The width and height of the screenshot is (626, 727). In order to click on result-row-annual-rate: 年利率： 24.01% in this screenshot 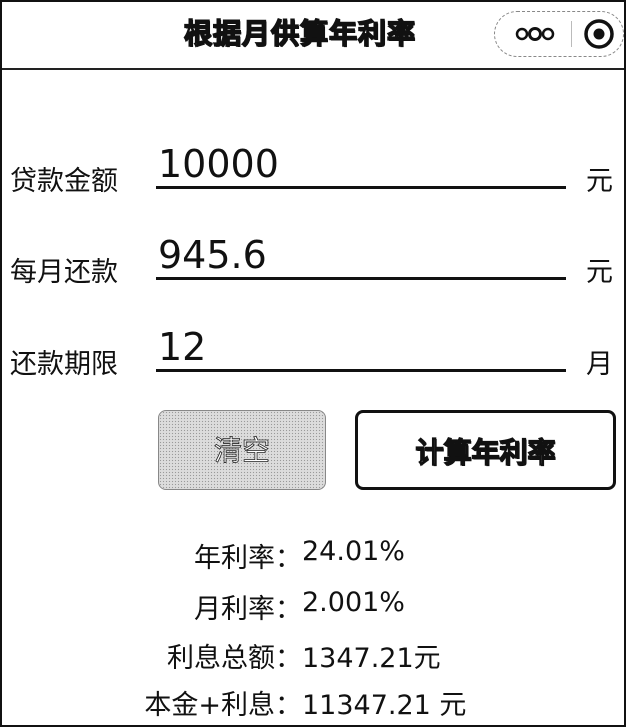, I will do `click(313, 553)`.